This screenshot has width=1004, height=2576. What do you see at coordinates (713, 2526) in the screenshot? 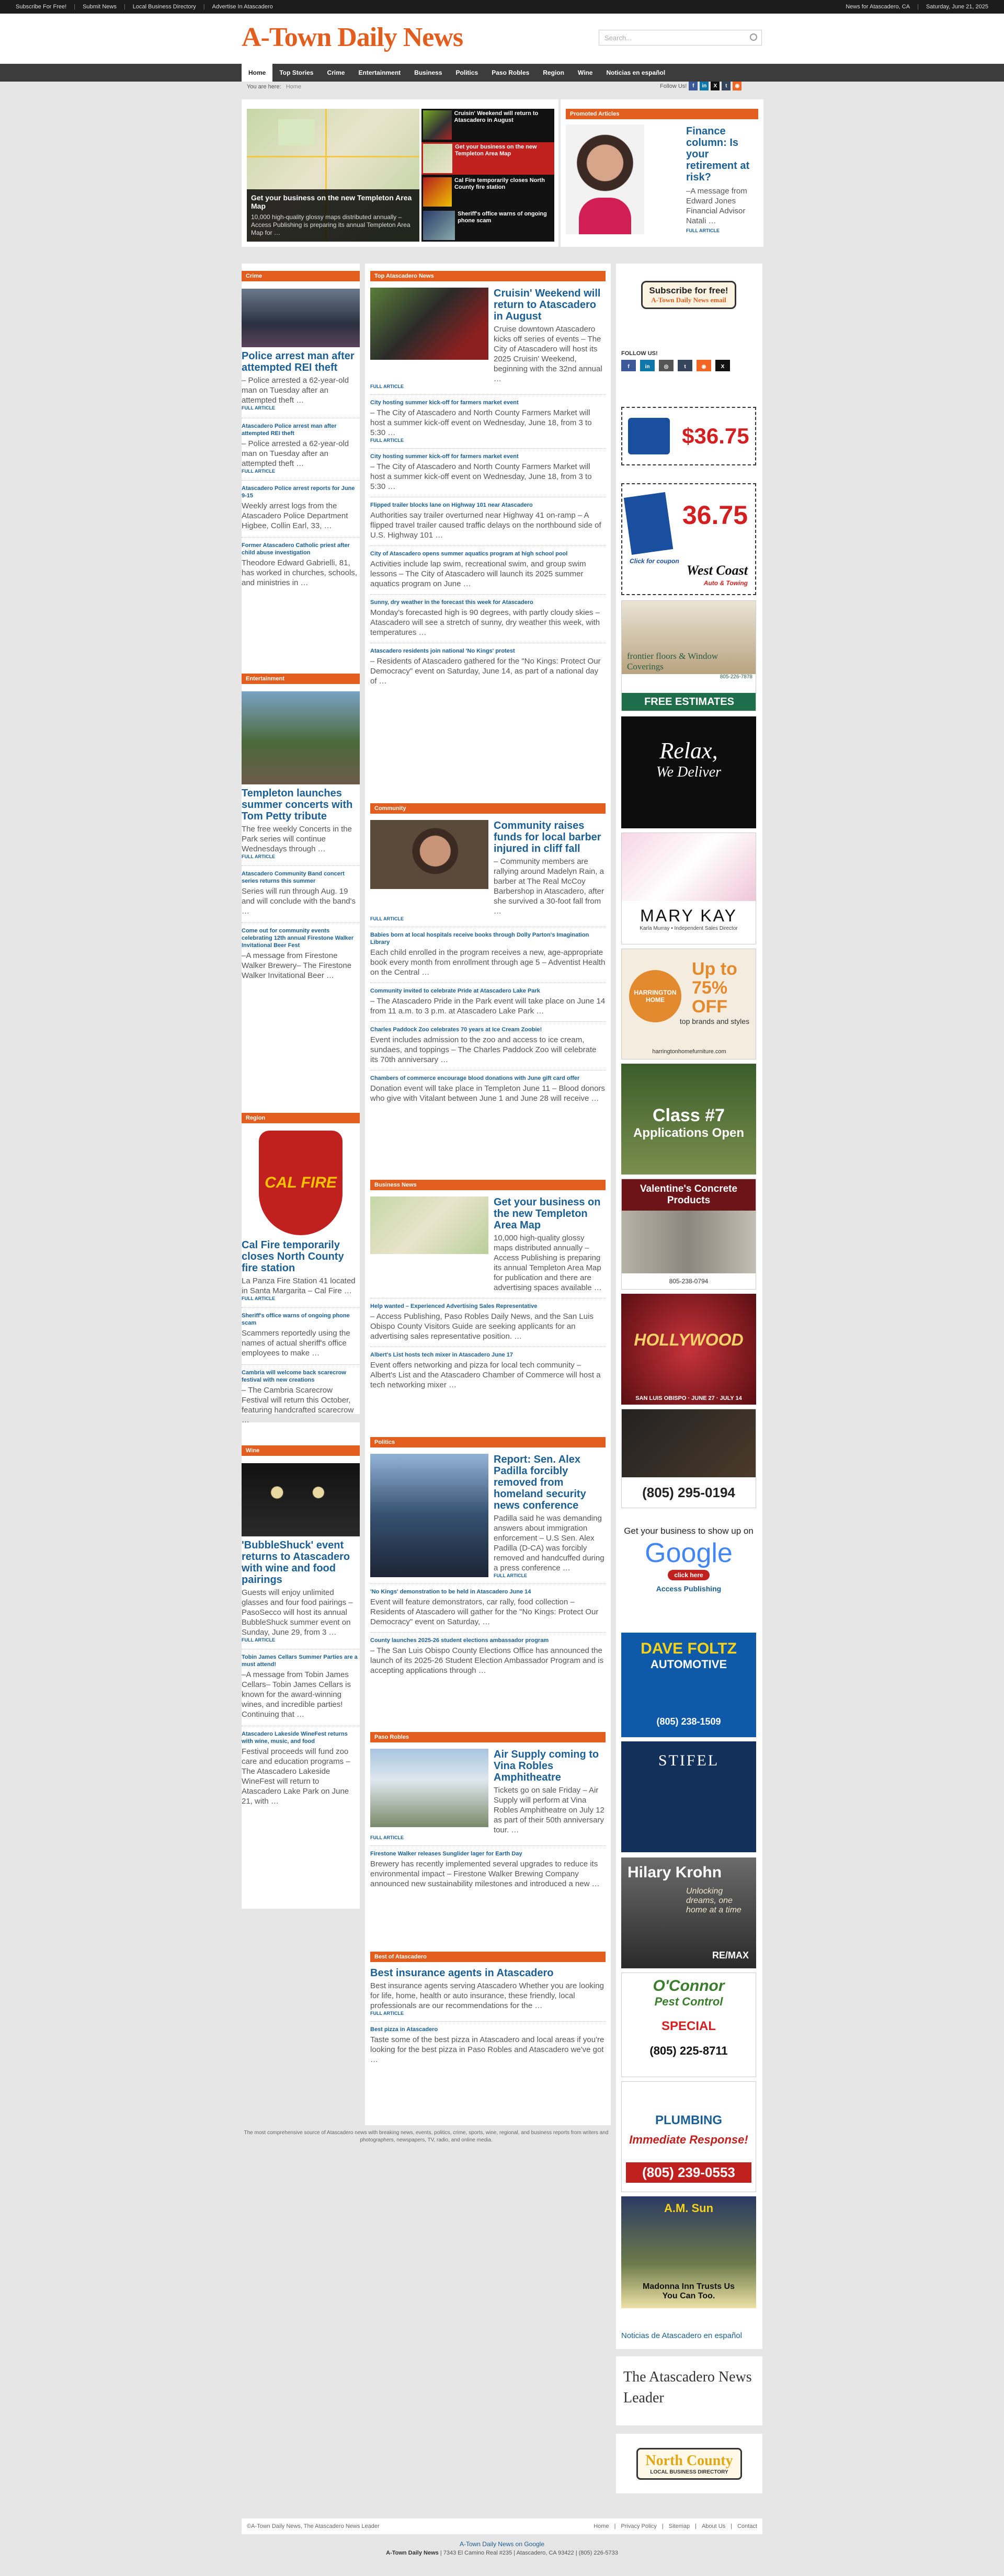
I see `footer-link-about: About Us` at bounding box center [713, 2526].